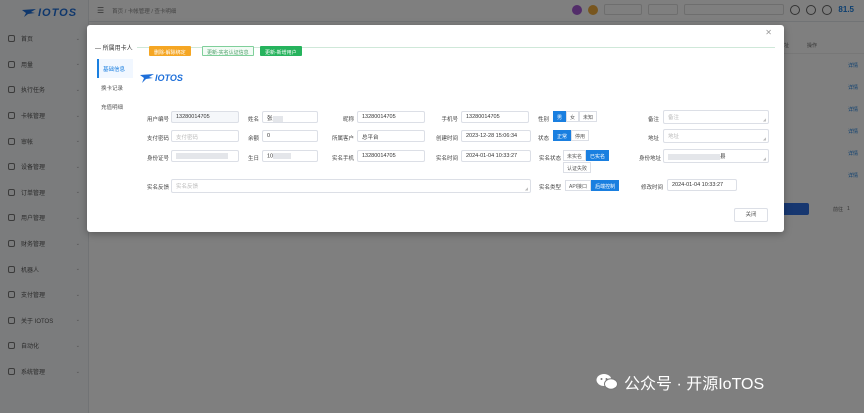 Image resolution: width=864 pixels, height=413 pixels. I want to click on birthday-field: 10, so click(290, 156).